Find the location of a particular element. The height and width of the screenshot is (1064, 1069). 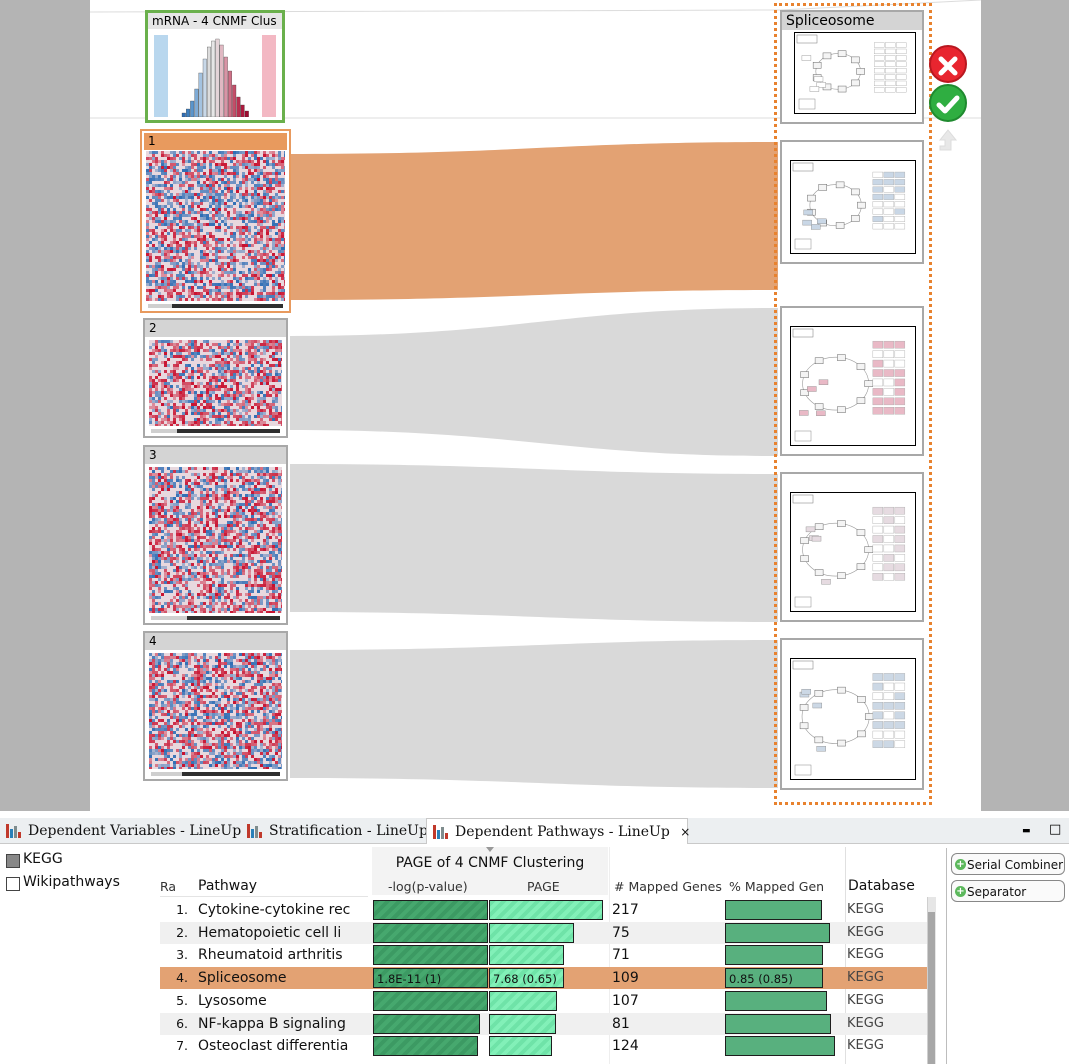

col-header-page: PAGE is located at coordinates (543, 886).